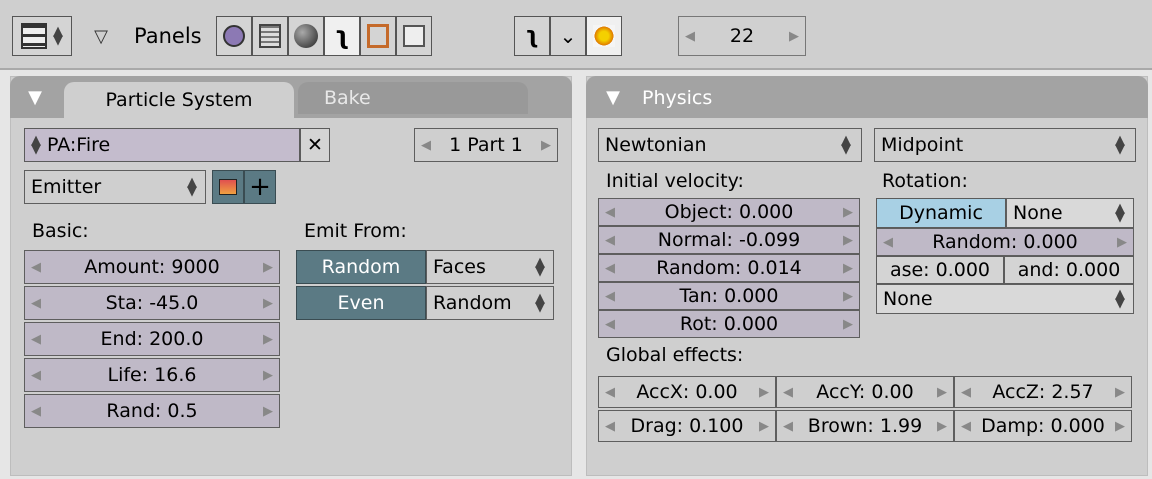 The image size is (1152, 479). What do you see at coordinates (532, 36) in the screenshot?
I see `particle-icon: ʅ` at bounding box center [532, 36].